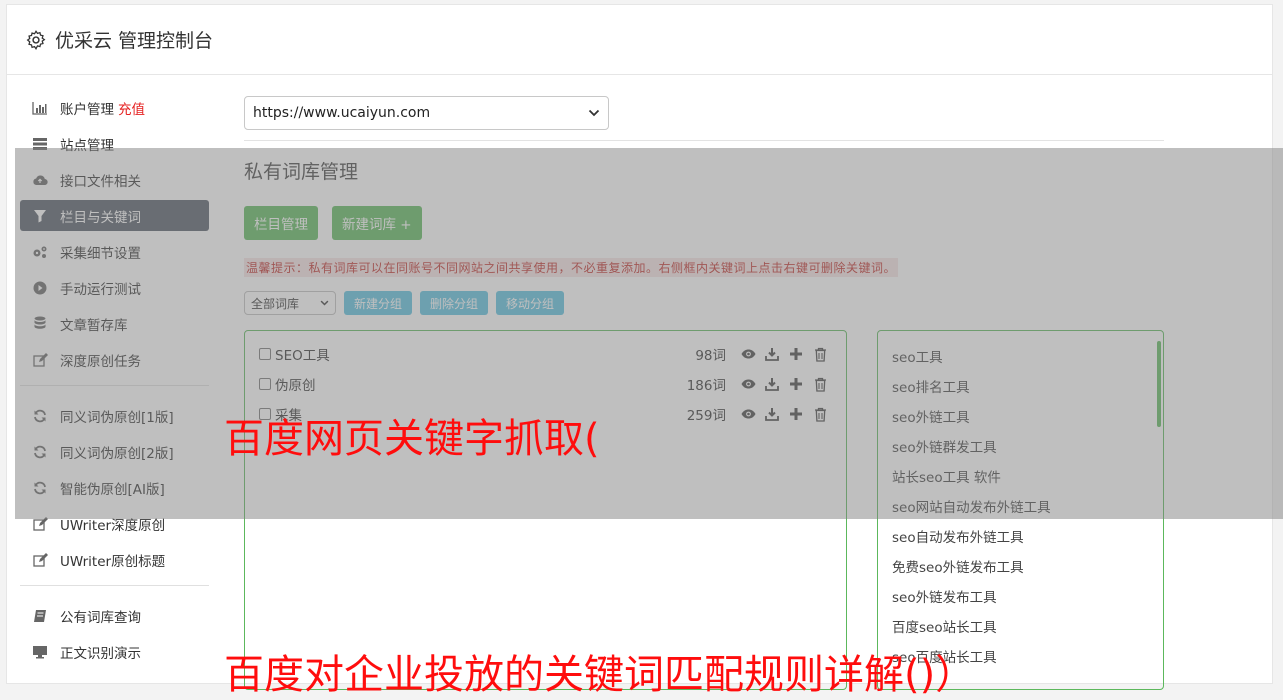  What do you see at coordinates (114, 585) in the screenshot?
I see `sidebar-divider` at bounding box center [114, 585].